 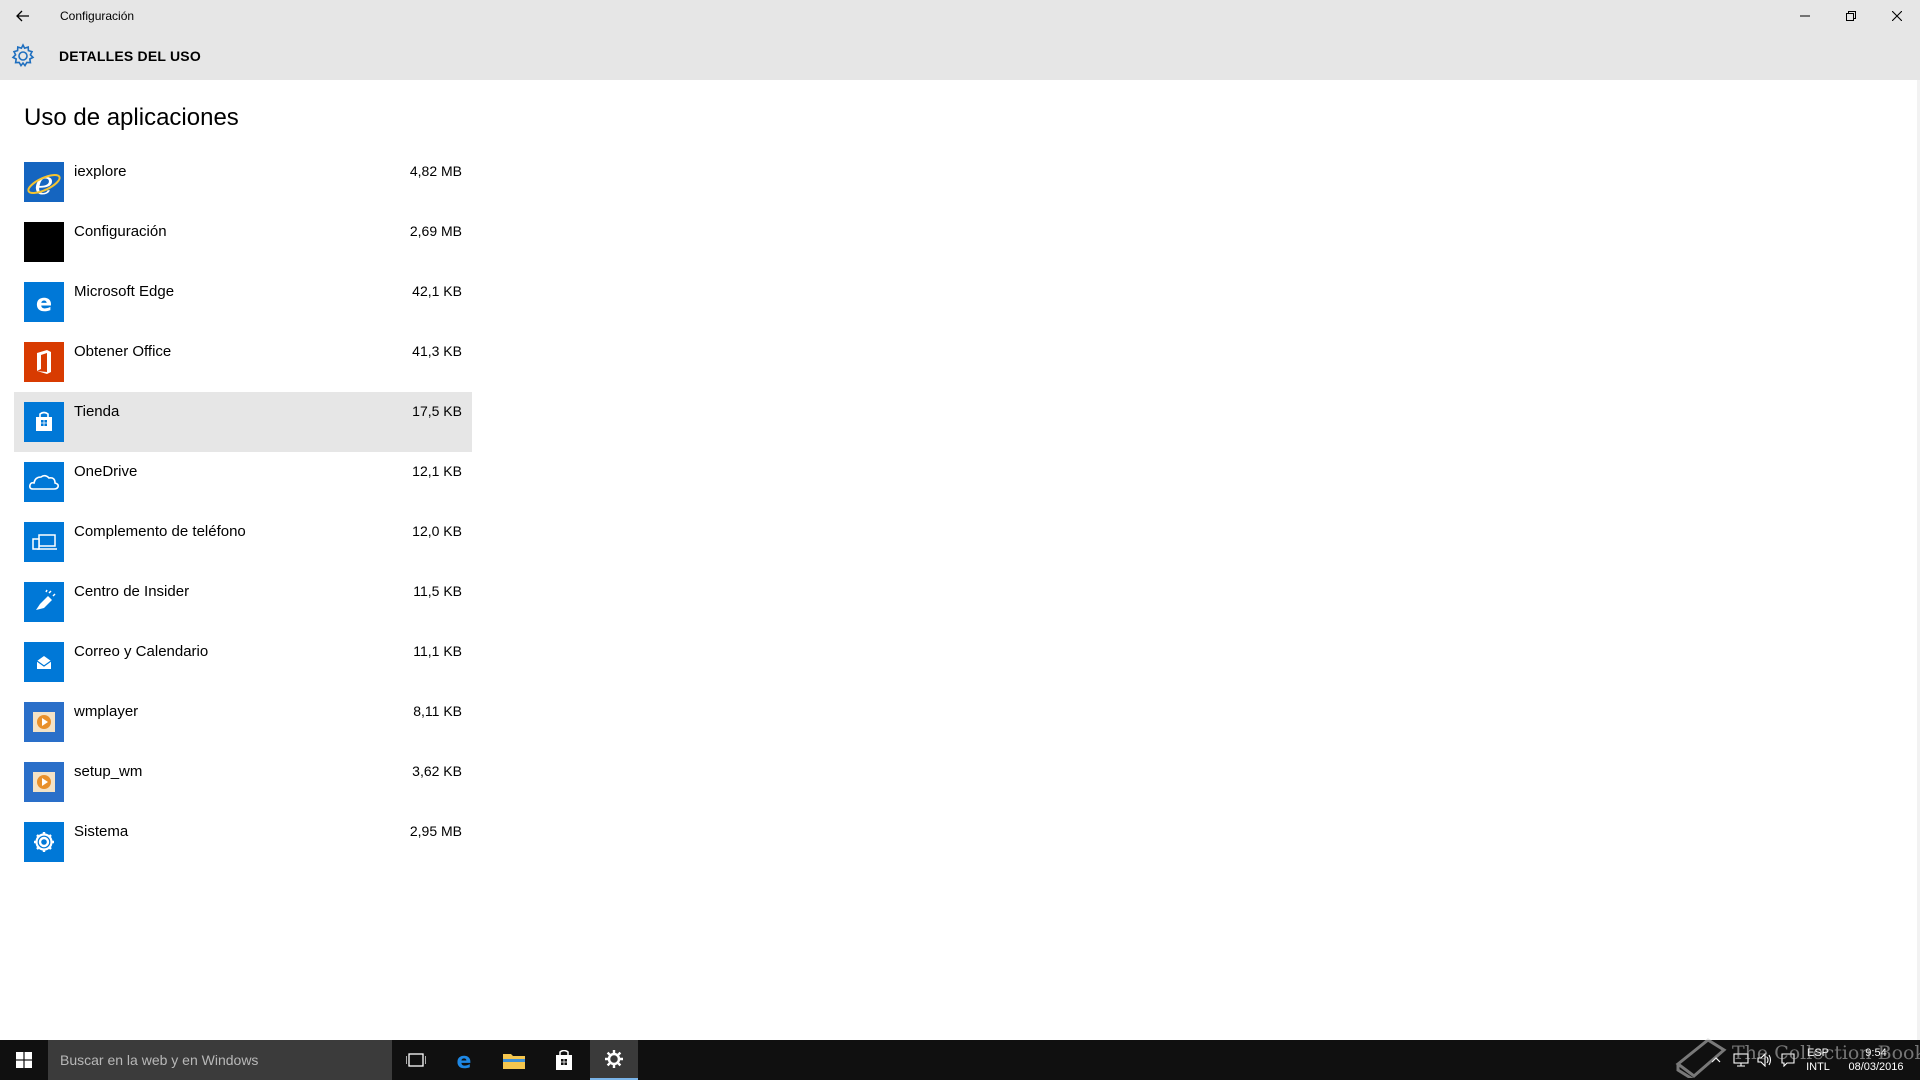 What do you see at coordinates (101, 831) in the screenshot?
I see `app-name: Sistema` at bounding box center [101, 831].